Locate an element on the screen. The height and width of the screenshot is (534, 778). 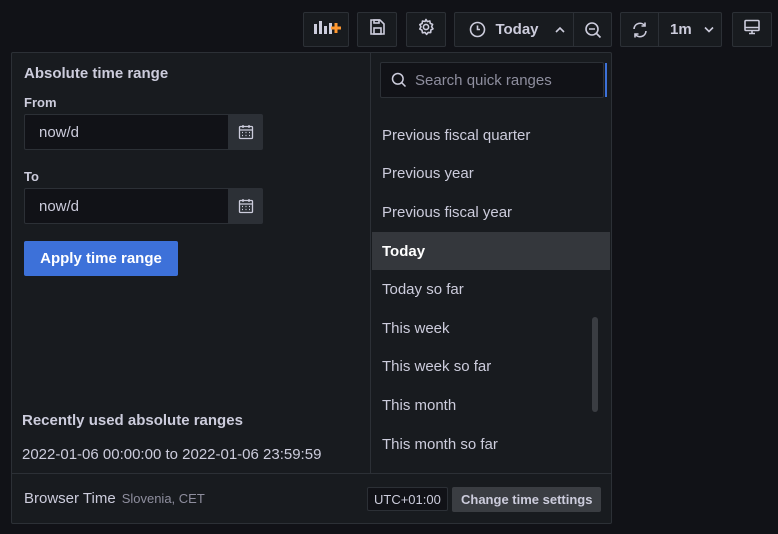
save-icon is located at coordinates (377, 29).